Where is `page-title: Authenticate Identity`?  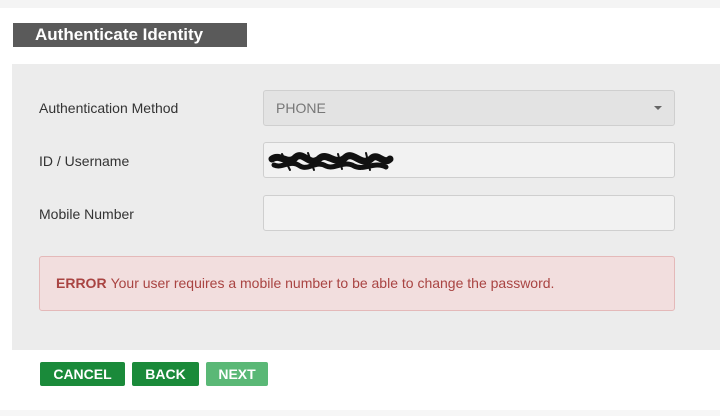
page-title: Authenticate Identity is located at coordinates (130, 35).